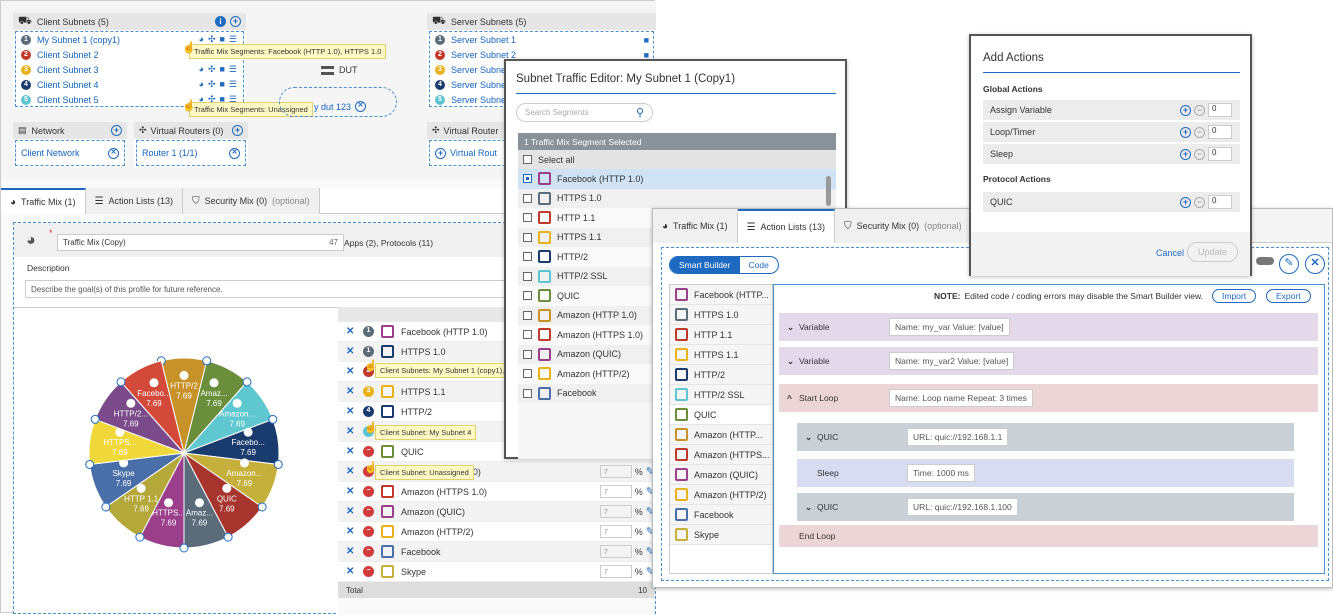  Describe the element at coordinates (721, 355) in the screenshot. I see `builder-segment-row: HTTPS 1.1` at that location.